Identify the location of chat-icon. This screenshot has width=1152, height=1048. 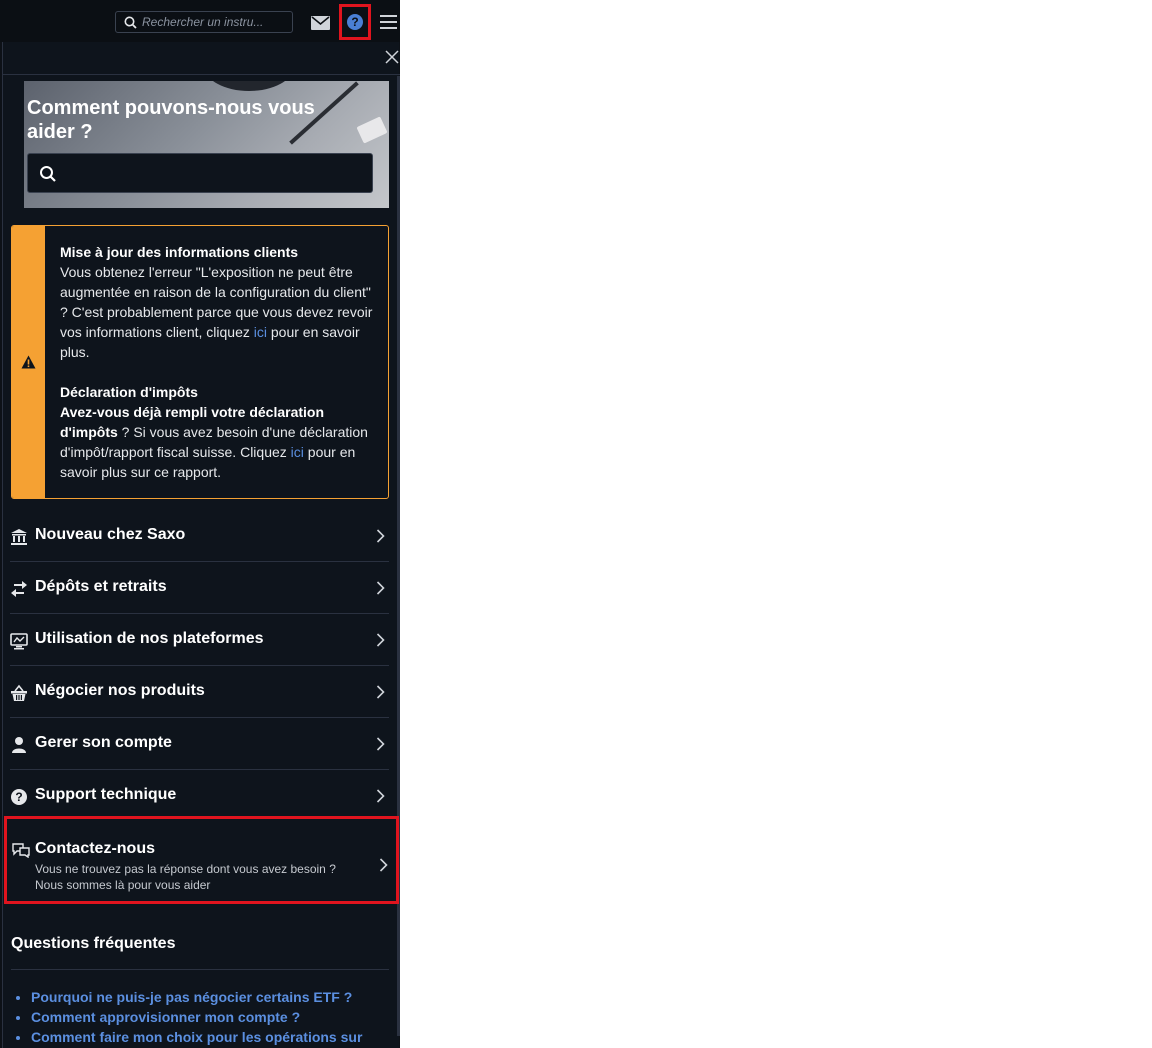
(21, 850).